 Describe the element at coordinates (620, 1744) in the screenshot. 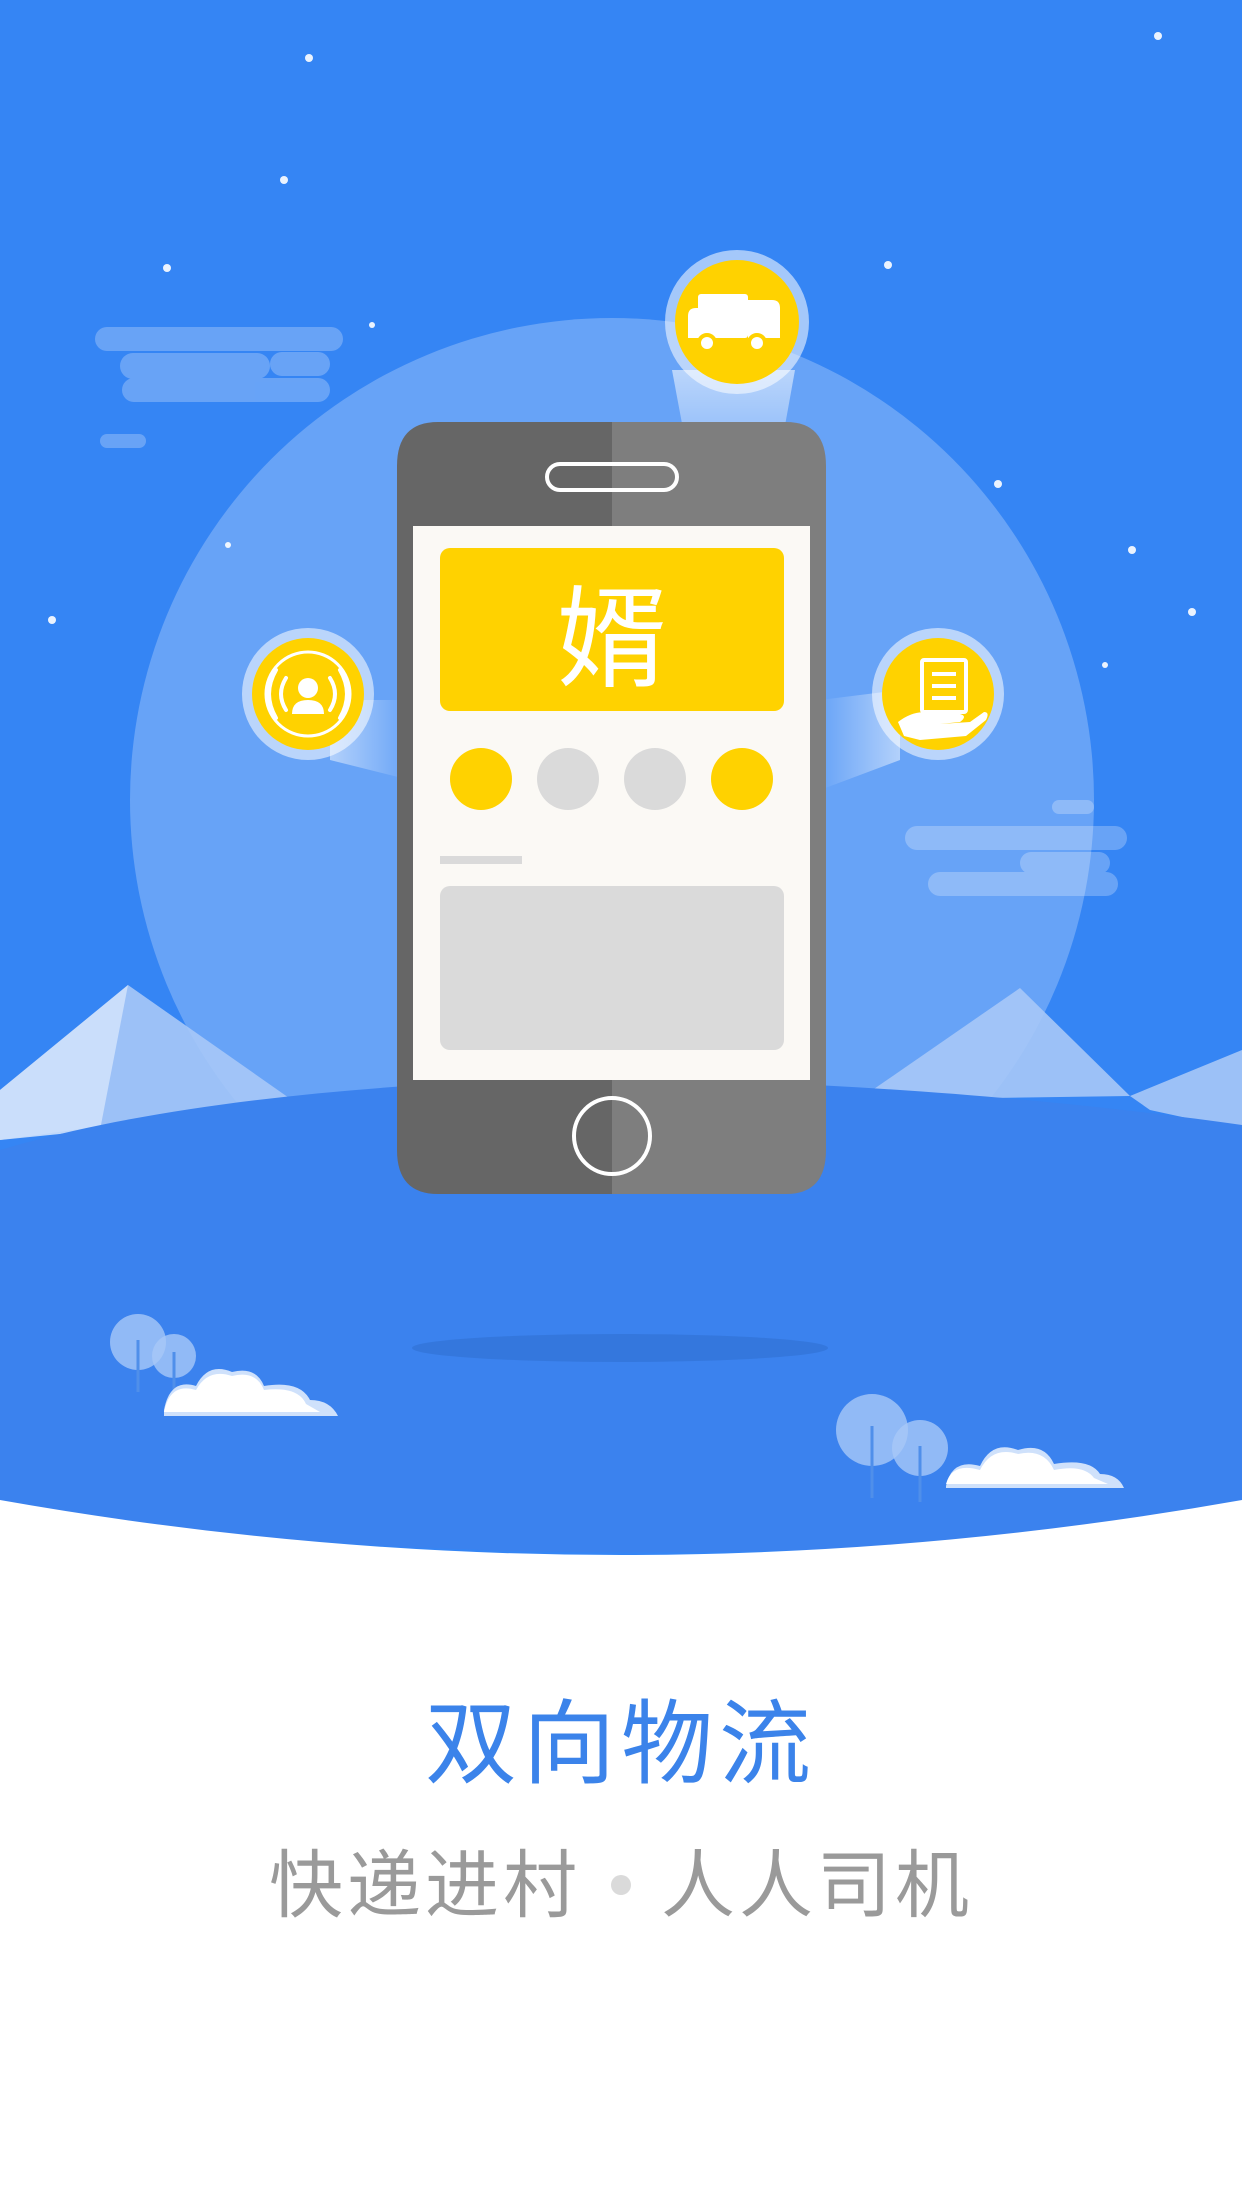

I see `page-title: 双向物流` at that location.